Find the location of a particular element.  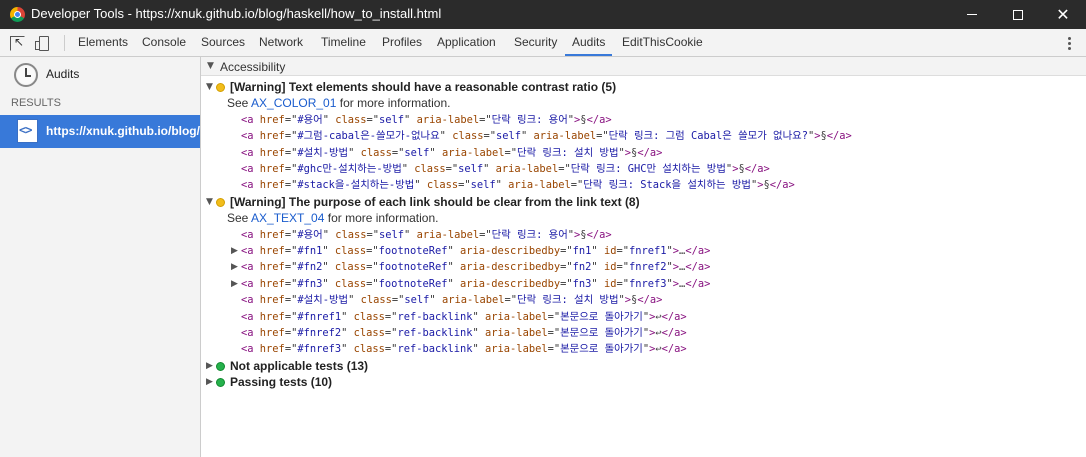

attr-name: aria-describedby is located at coordinates (510, 251).